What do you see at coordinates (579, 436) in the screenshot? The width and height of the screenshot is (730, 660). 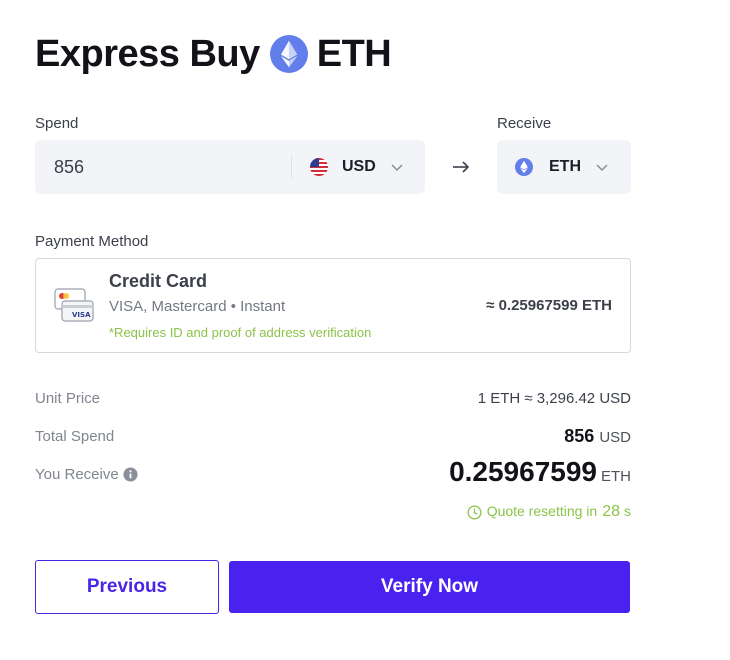 I see `total-spend-amount: 856` at bounding box center [579, 436].